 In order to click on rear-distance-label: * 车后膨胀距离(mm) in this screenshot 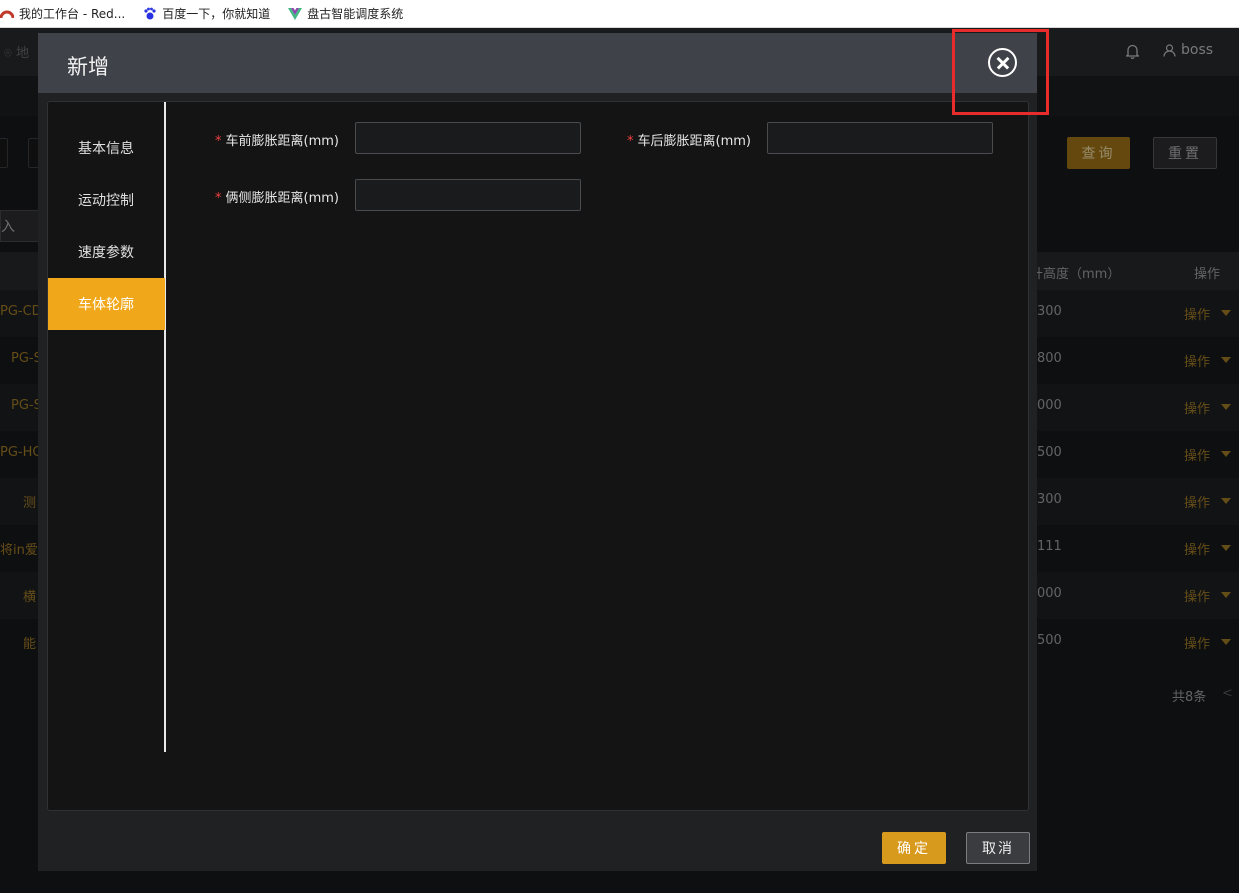, I will do `click(689, 141)`.